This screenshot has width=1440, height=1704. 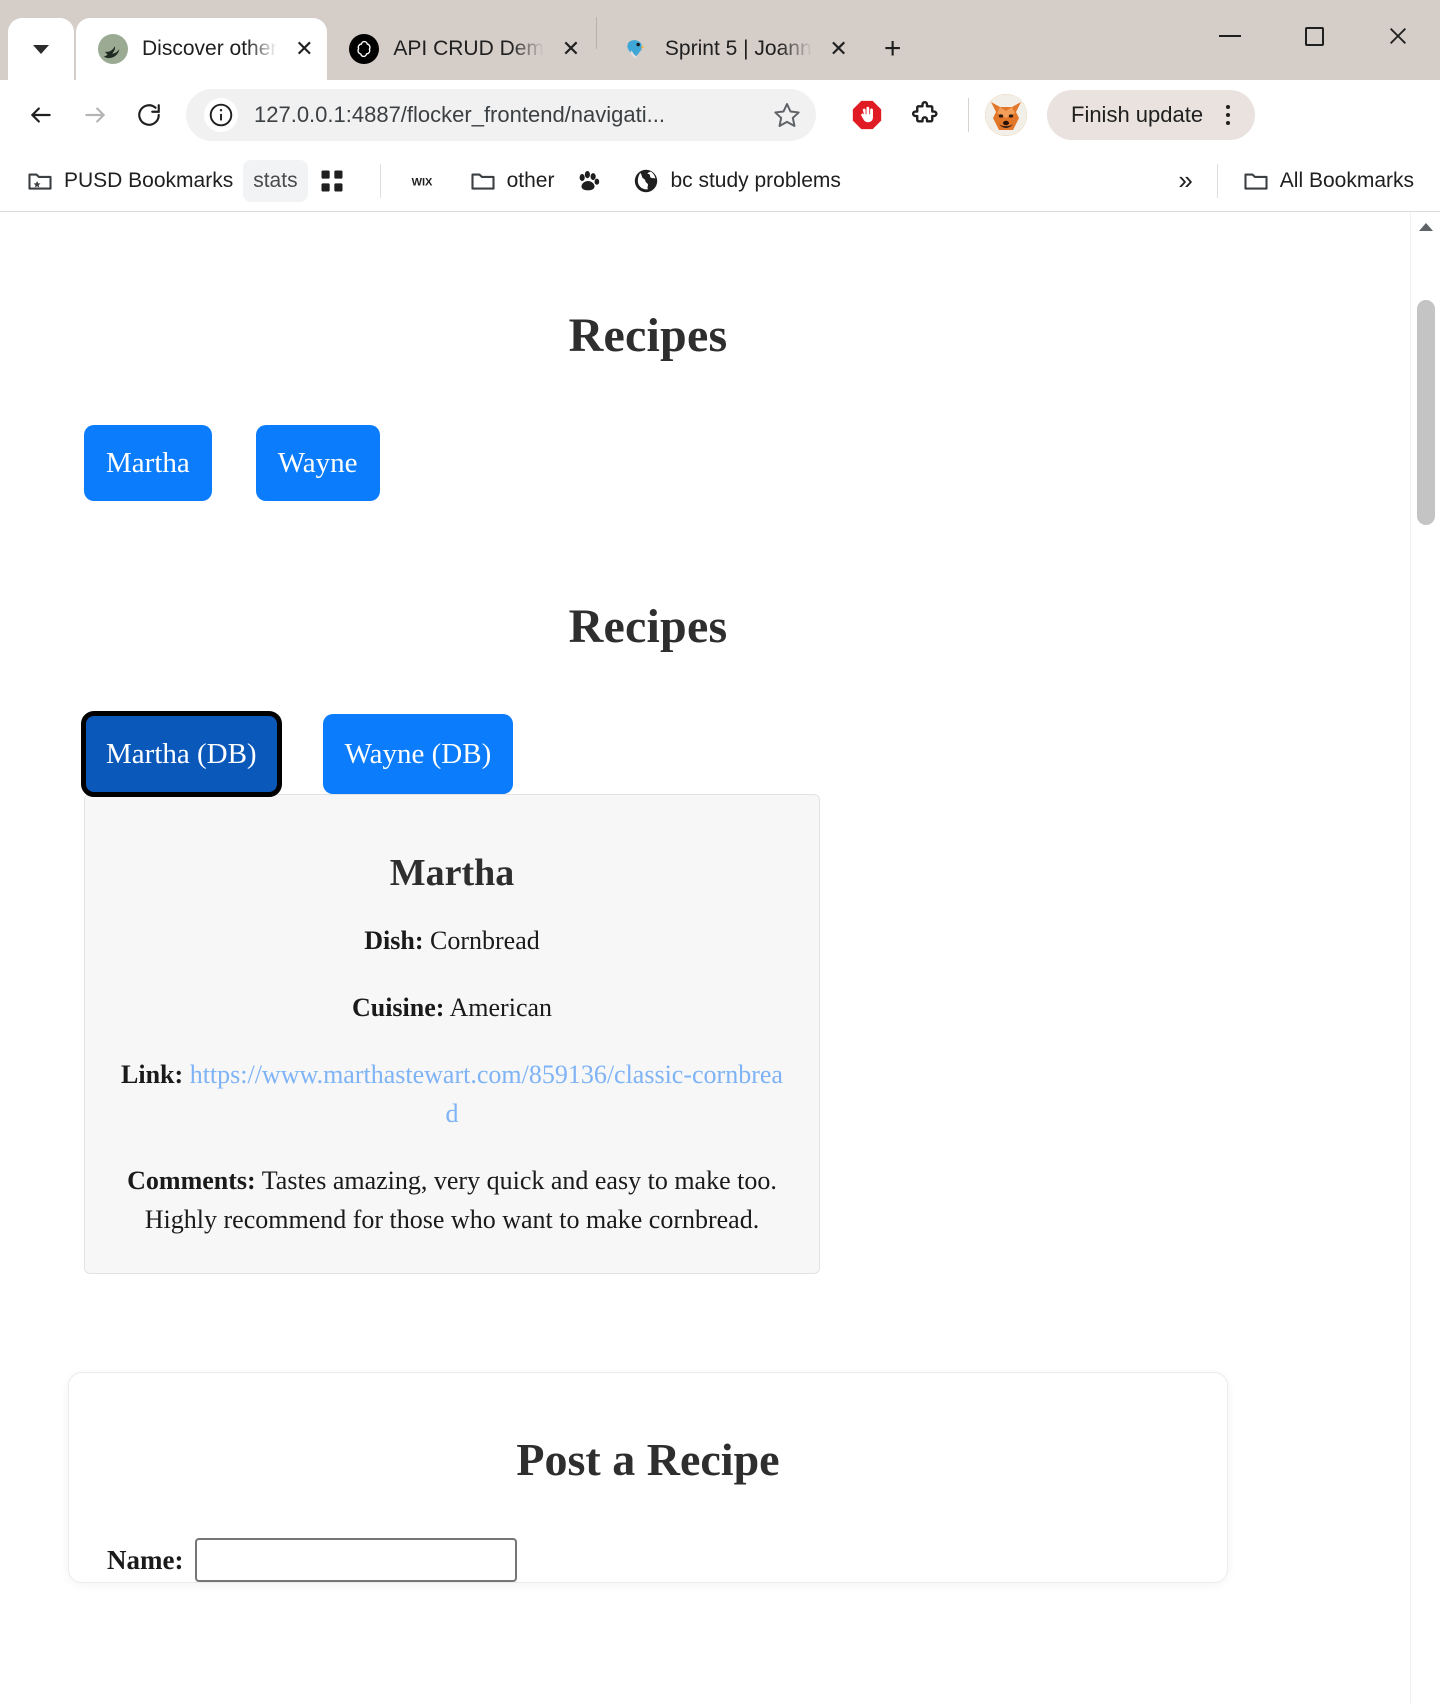 I want to click on close-icon, so click(x=1398, y=36).